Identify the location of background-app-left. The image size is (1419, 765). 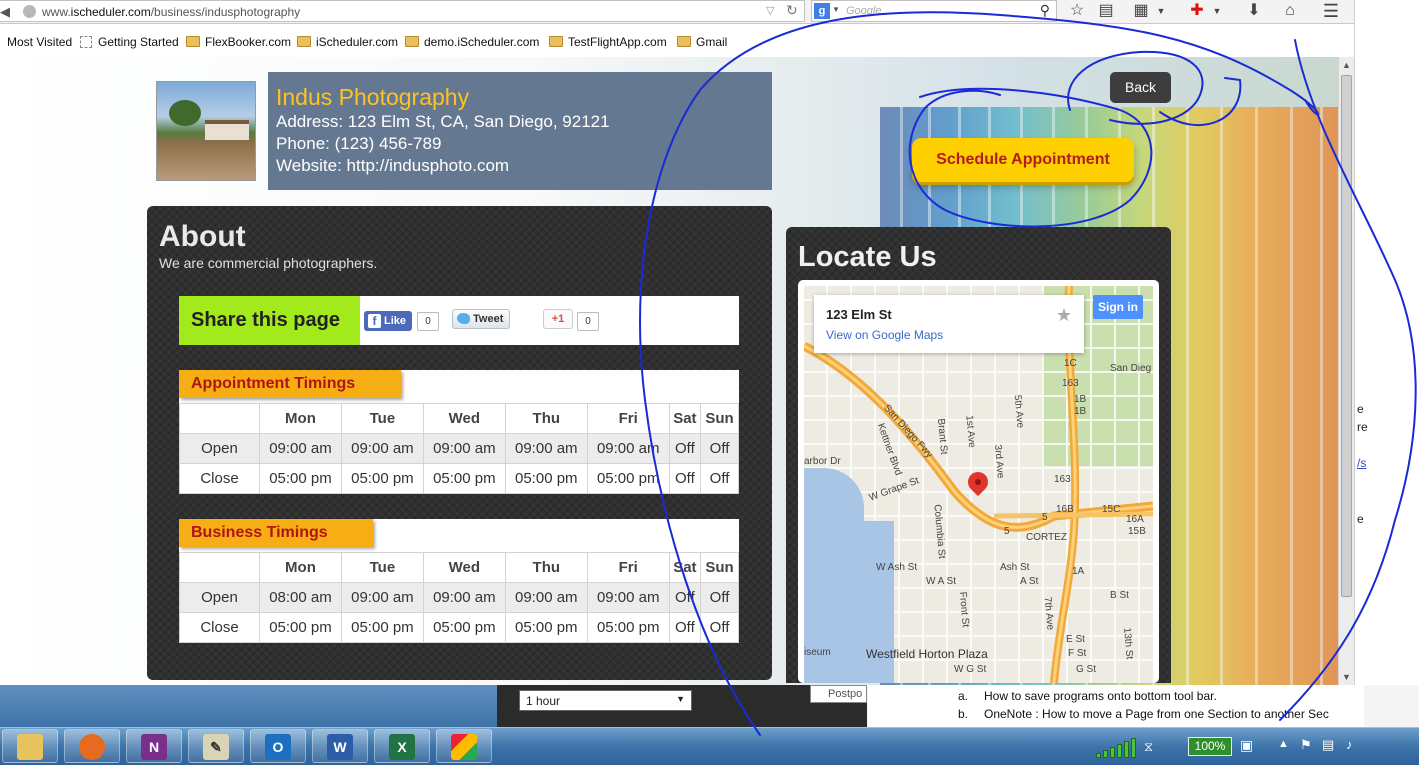
(248, 706).